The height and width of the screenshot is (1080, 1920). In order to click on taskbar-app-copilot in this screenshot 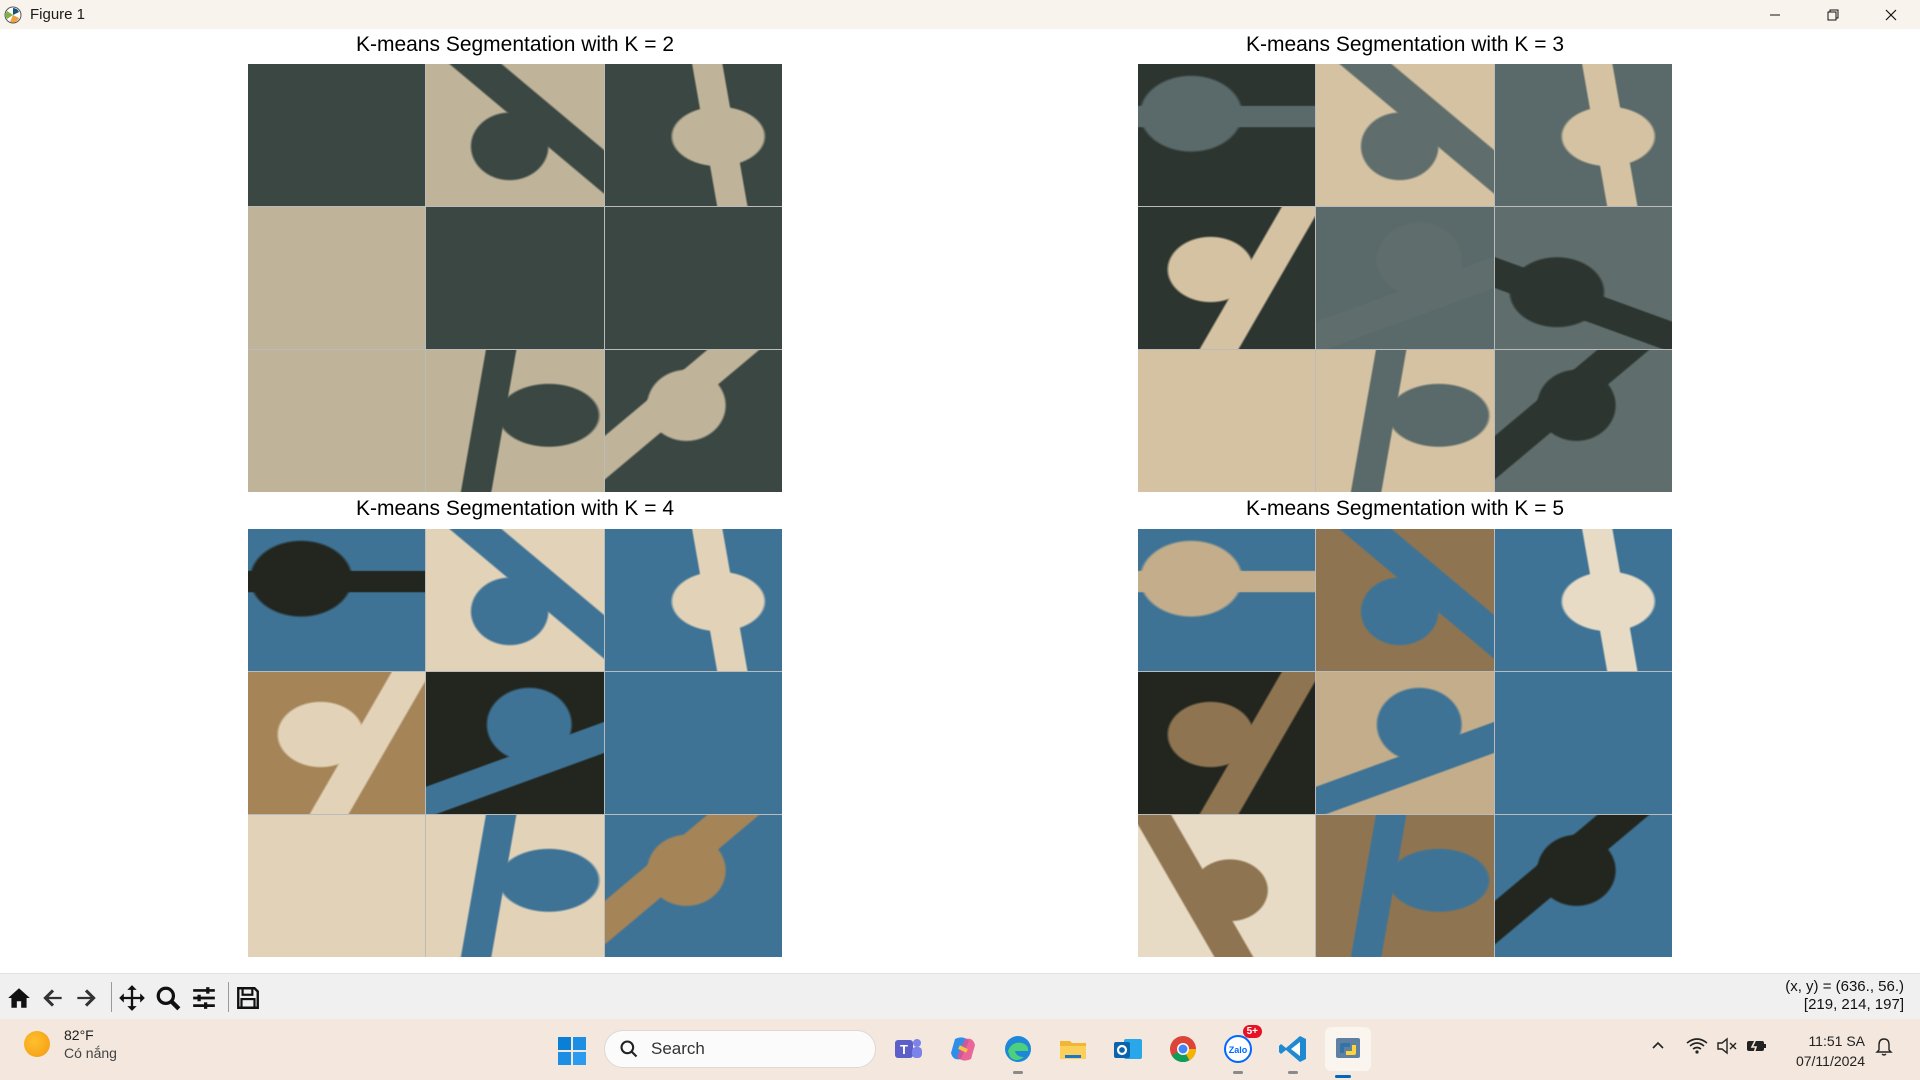, I will do `click(963, 1049)`.